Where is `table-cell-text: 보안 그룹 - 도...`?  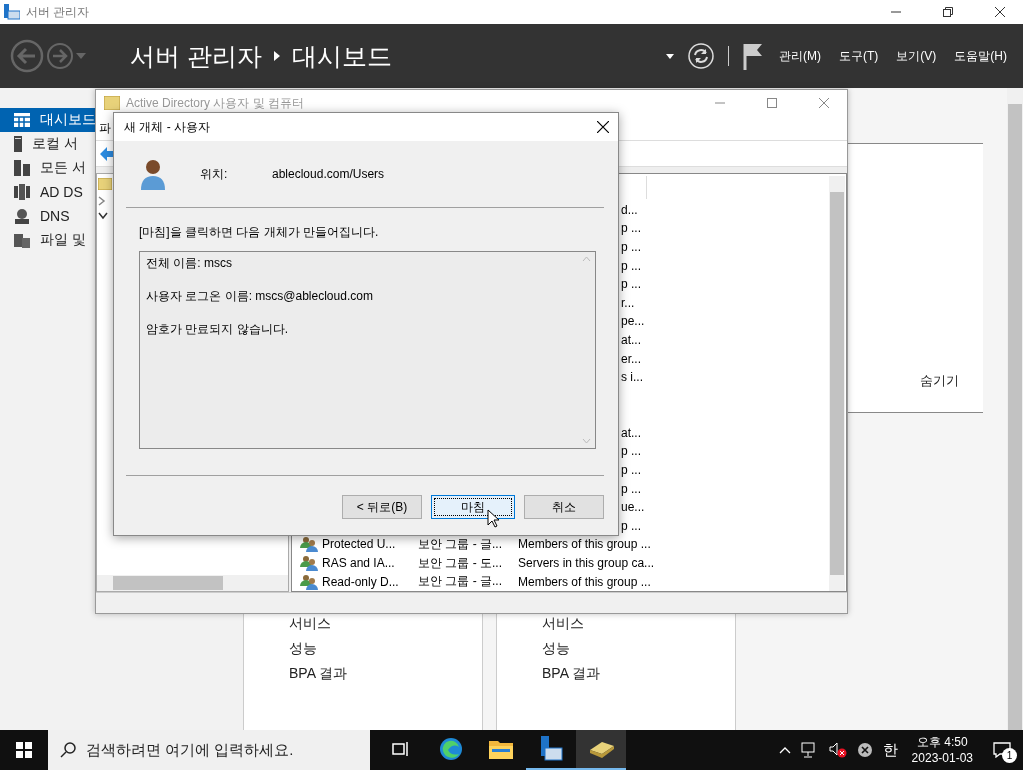 table-cell-text: 보안 그룹 - 도... is located at coordinates (460, 563).